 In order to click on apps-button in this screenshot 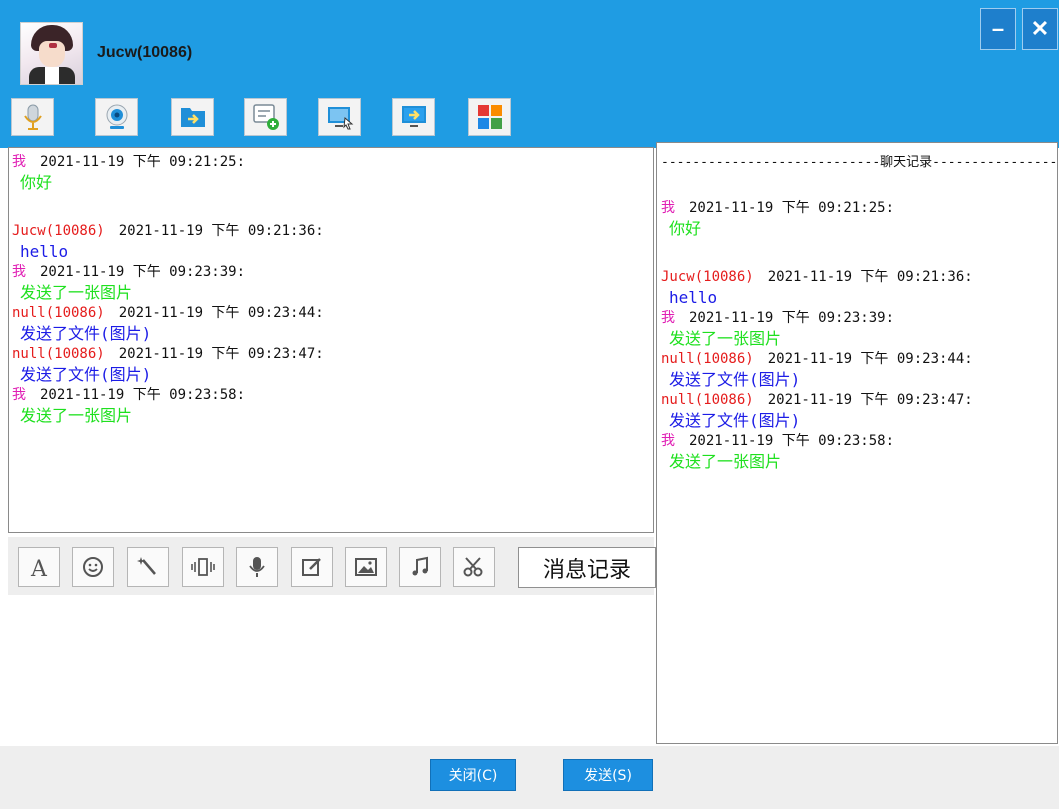, I will do `click(489, 117)`.